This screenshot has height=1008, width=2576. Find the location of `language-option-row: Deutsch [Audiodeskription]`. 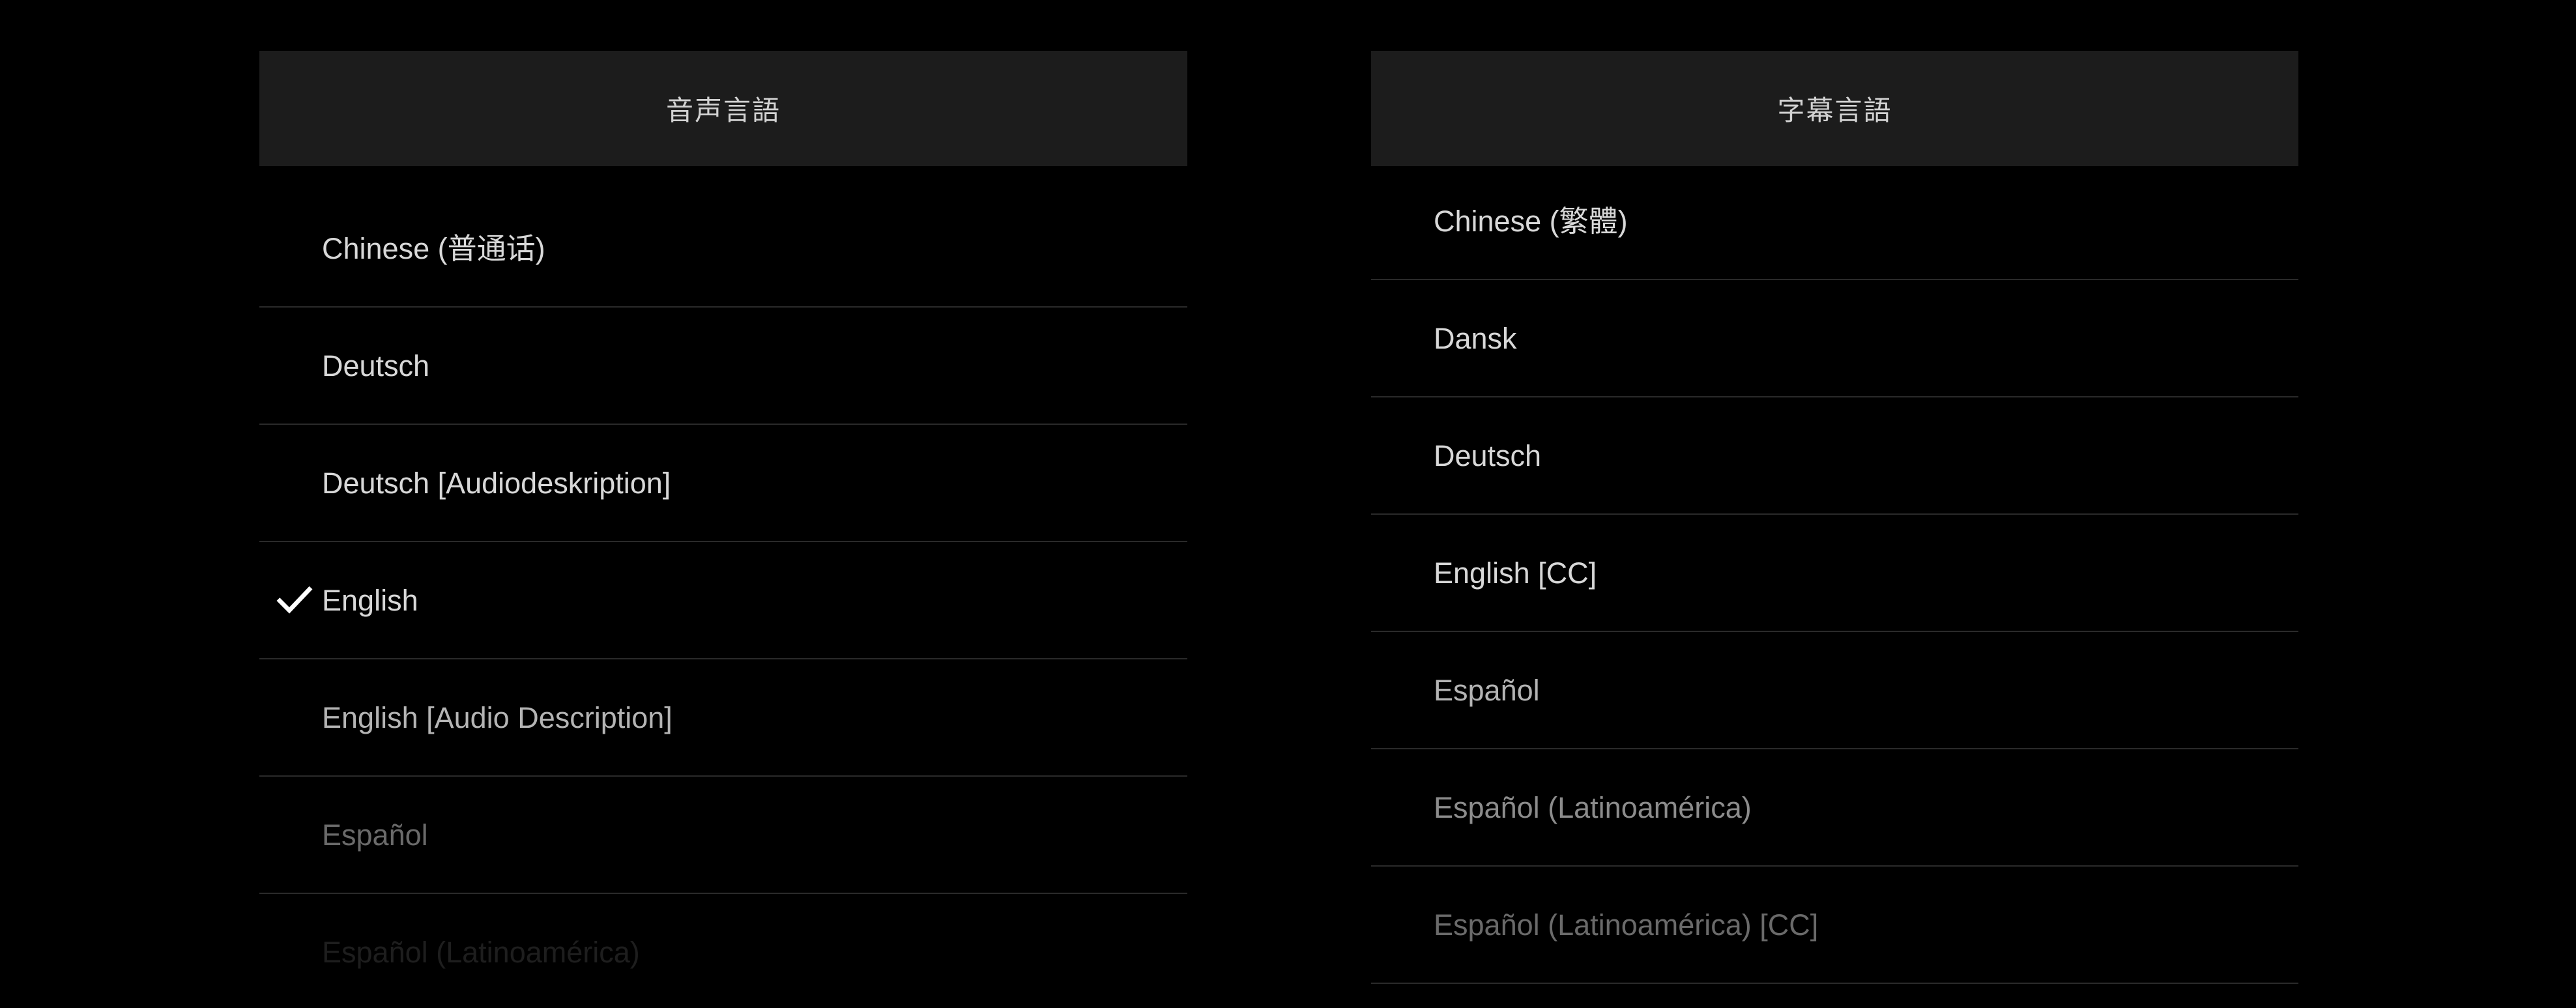

language-option-row: Deutsch [Audiodeskription] is located at coordinates (723, 483).